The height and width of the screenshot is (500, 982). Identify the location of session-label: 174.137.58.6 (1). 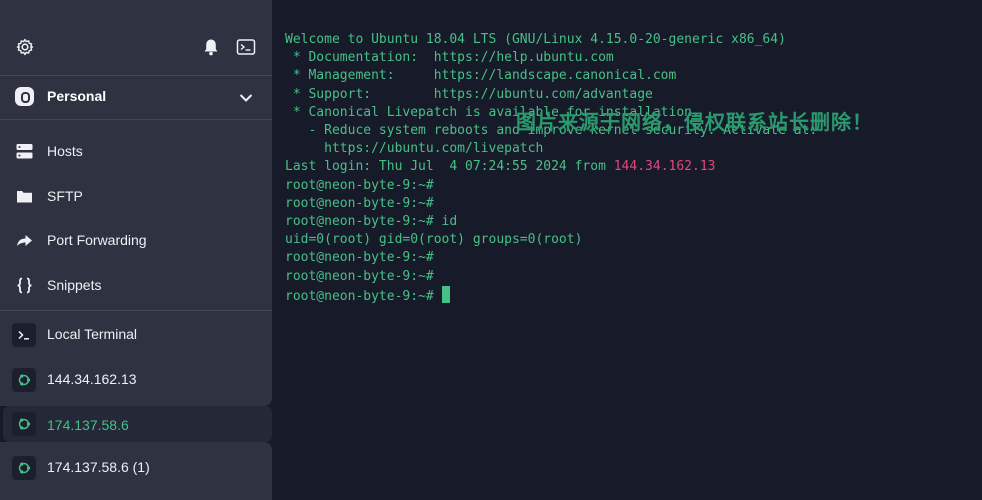
(98, 467).